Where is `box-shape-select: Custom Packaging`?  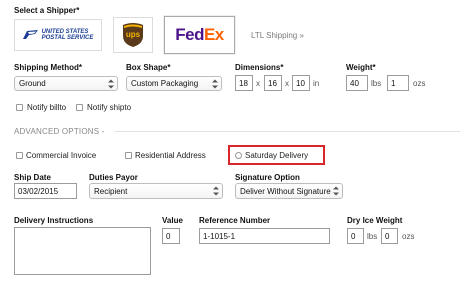 box-shape-select: Custom Packaging is located at coordinates (174, 83).